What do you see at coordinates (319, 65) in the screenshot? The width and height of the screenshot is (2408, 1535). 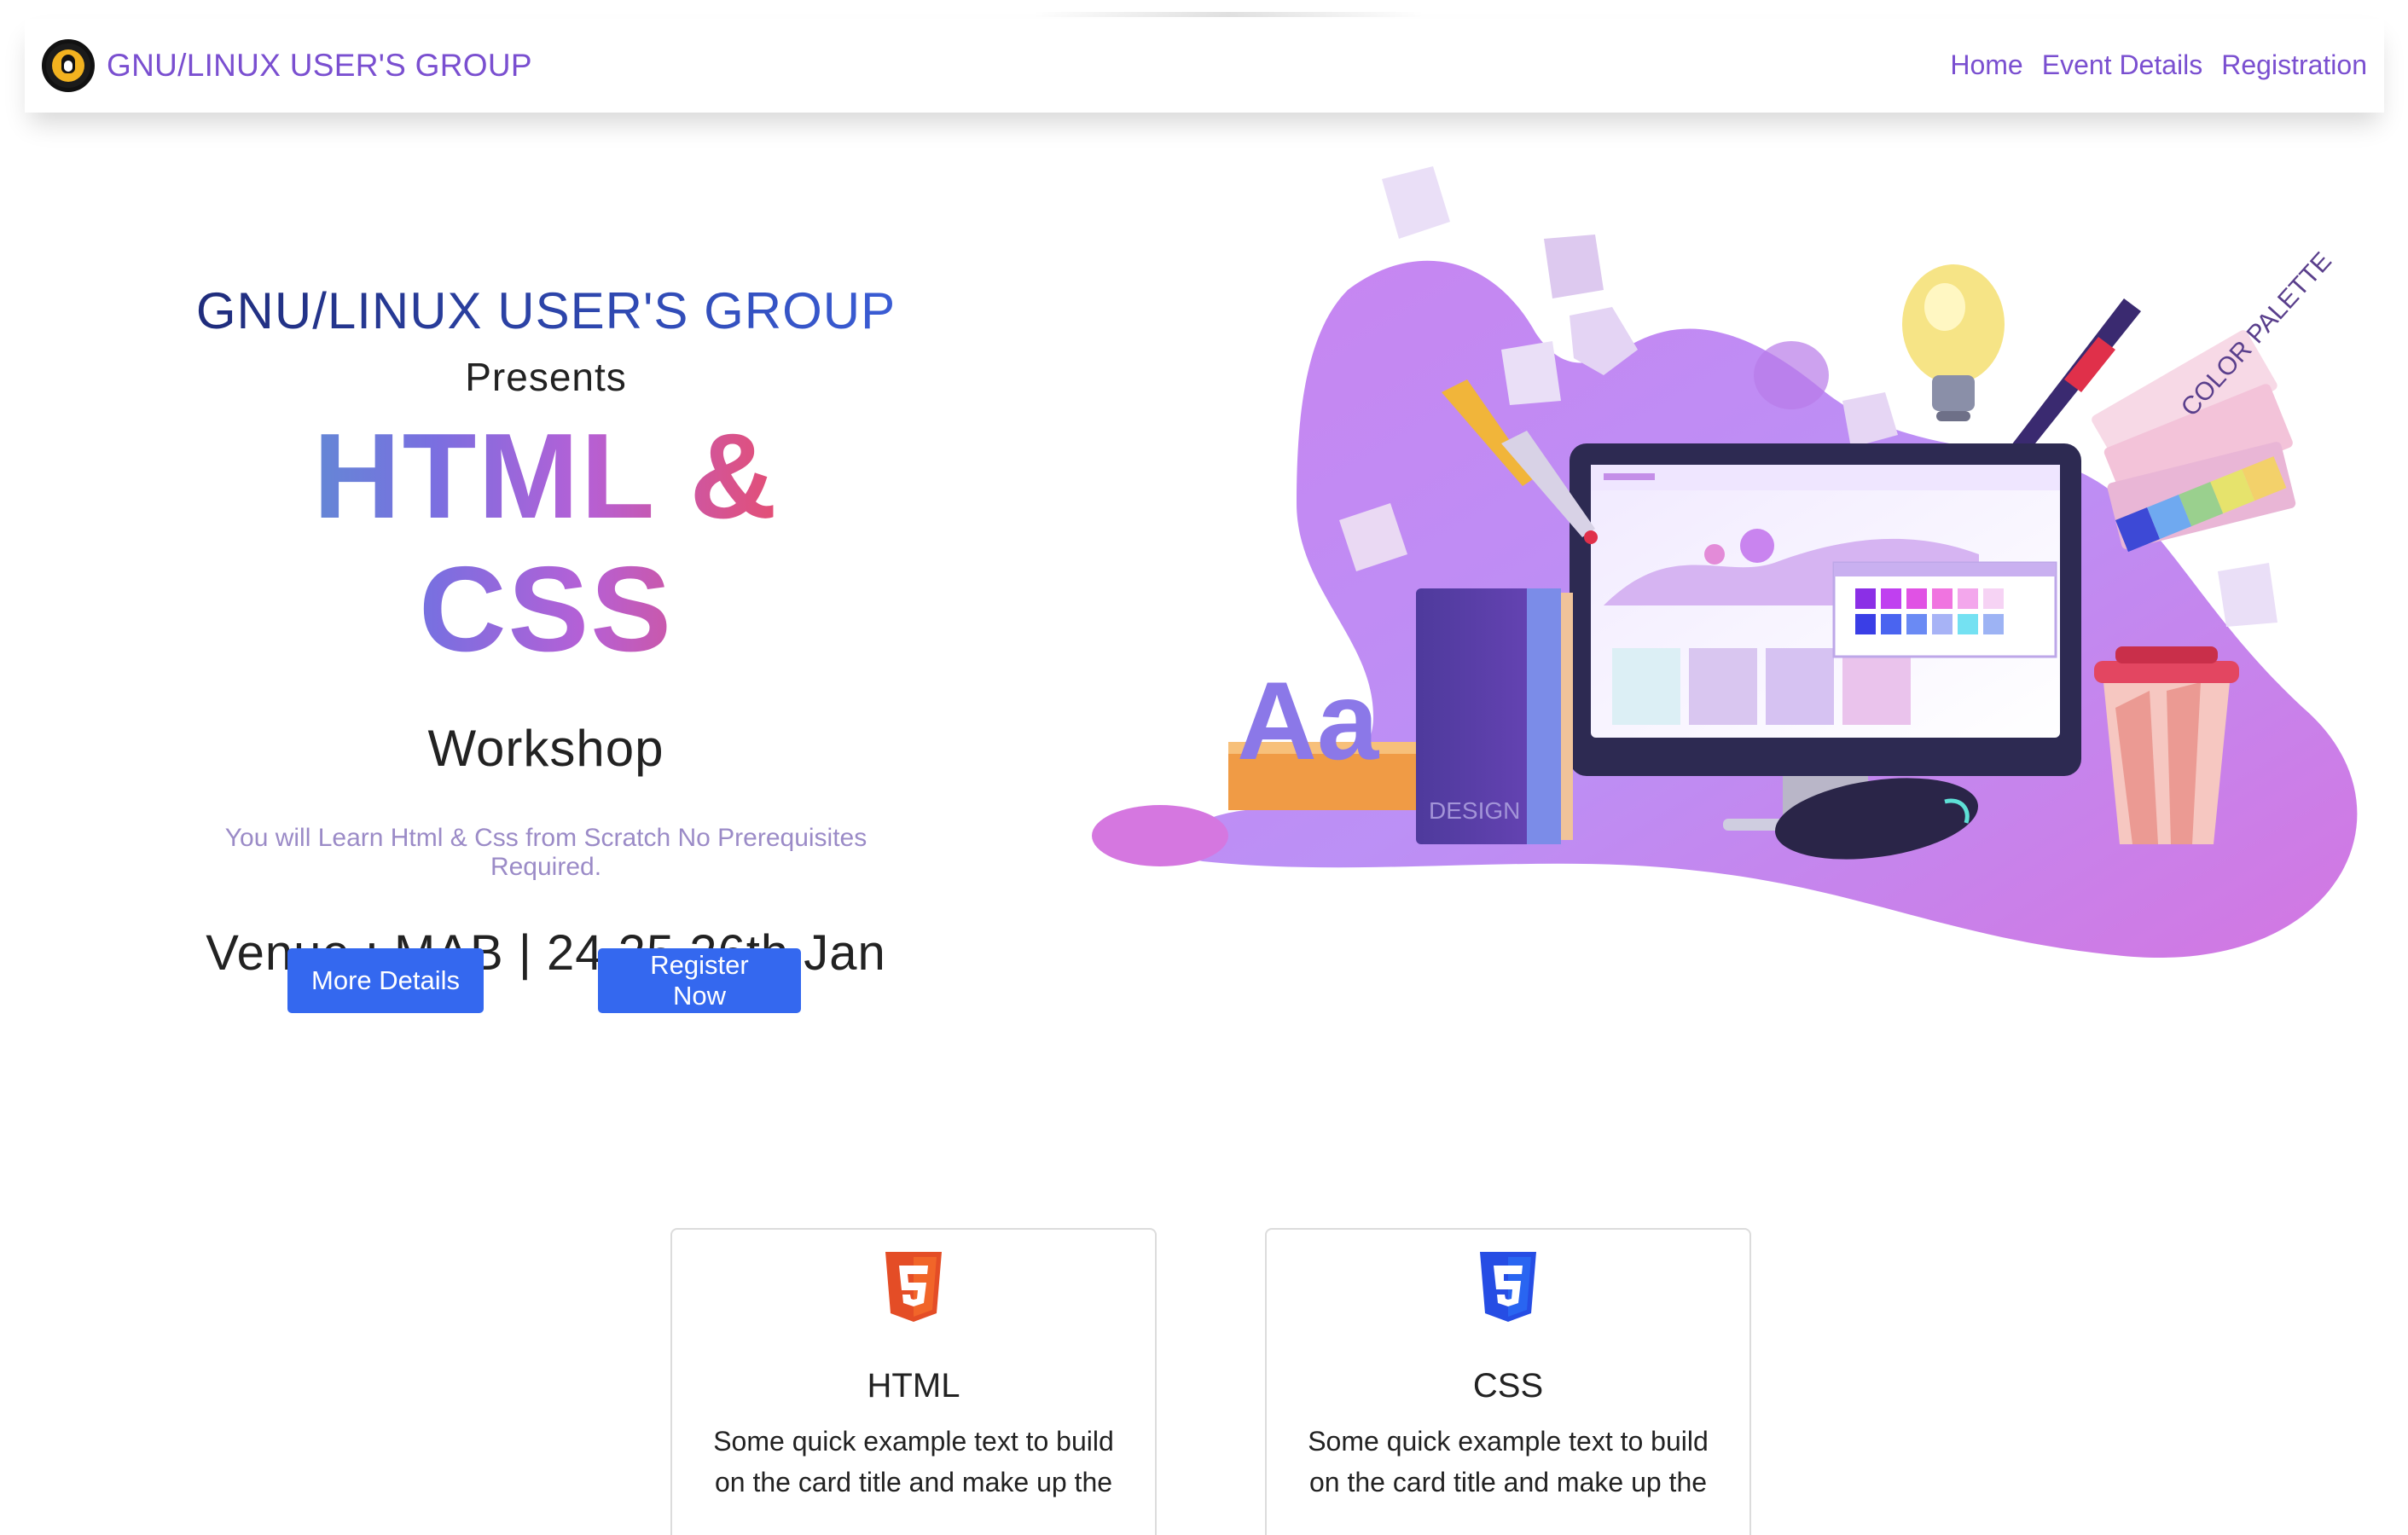 I see `brand-title: GNU/LINUX USER'S GROUP` at bounding box center [319, 65].